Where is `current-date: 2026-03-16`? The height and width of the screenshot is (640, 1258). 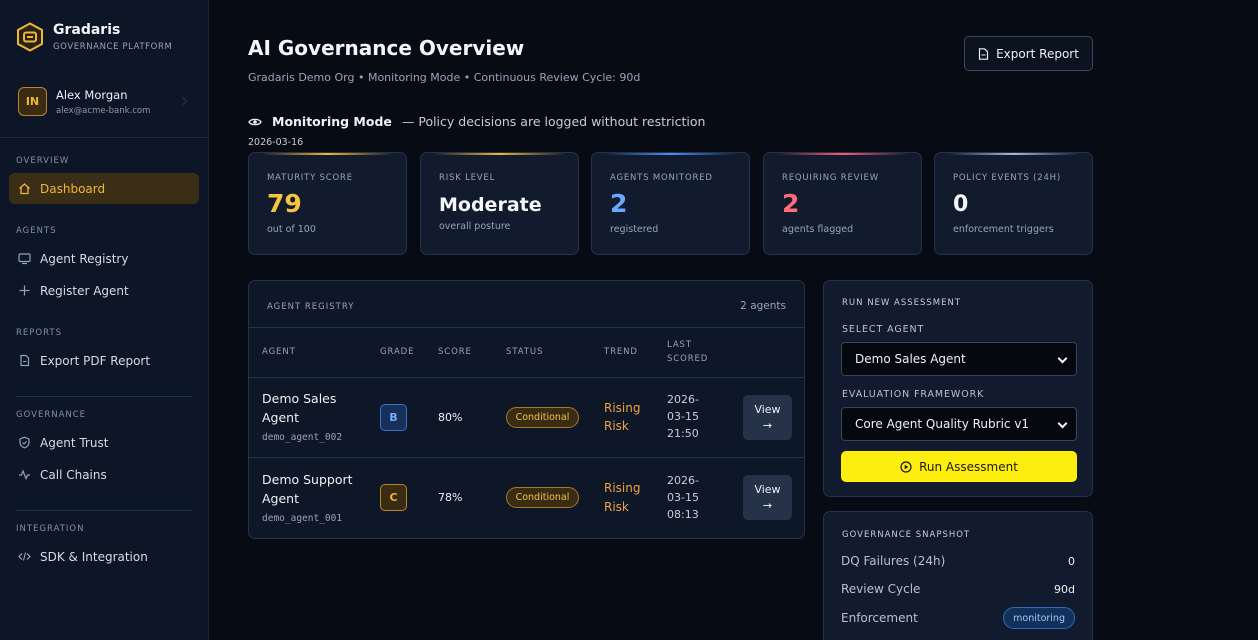 current-date: 2026-03-16 is located at coordinates (276, 142).